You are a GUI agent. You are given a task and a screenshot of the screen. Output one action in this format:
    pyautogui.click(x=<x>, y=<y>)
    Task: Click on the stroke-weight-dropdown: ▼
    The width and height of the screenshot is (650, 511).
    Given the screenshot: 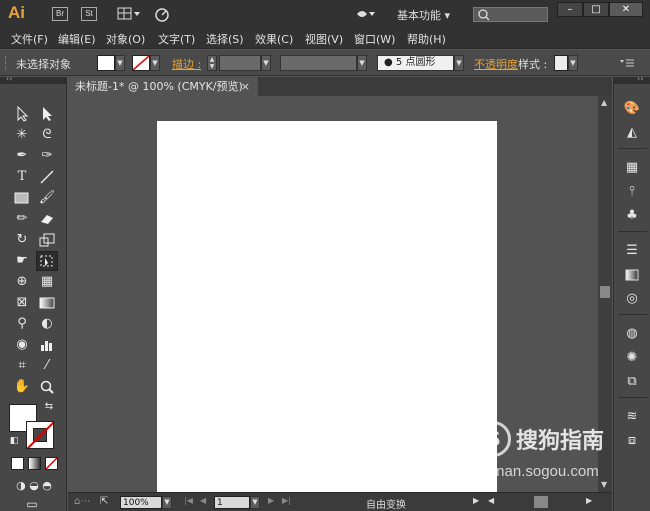 What is the action you would take?
    pyautogui.click(x=266, y=63)
    